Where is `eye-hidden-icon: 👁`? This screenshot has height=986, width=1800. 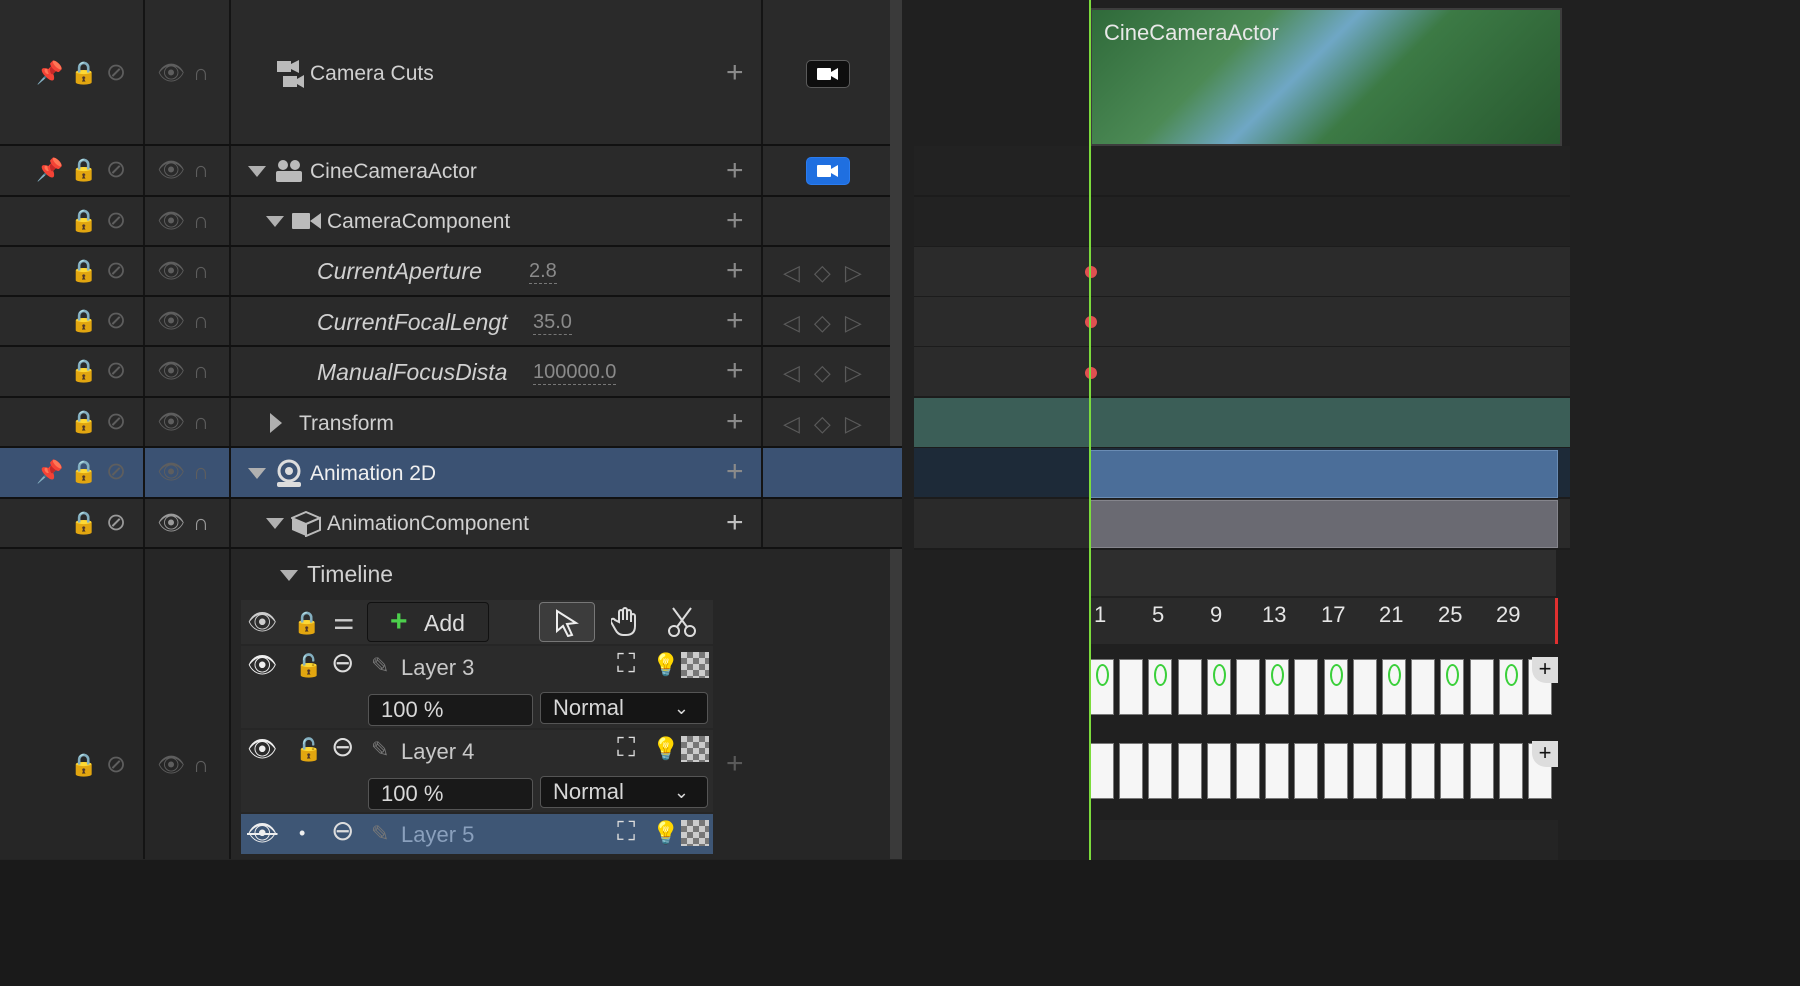
eye-hidden-icon: 👁 is located at coordinates (262, 834).